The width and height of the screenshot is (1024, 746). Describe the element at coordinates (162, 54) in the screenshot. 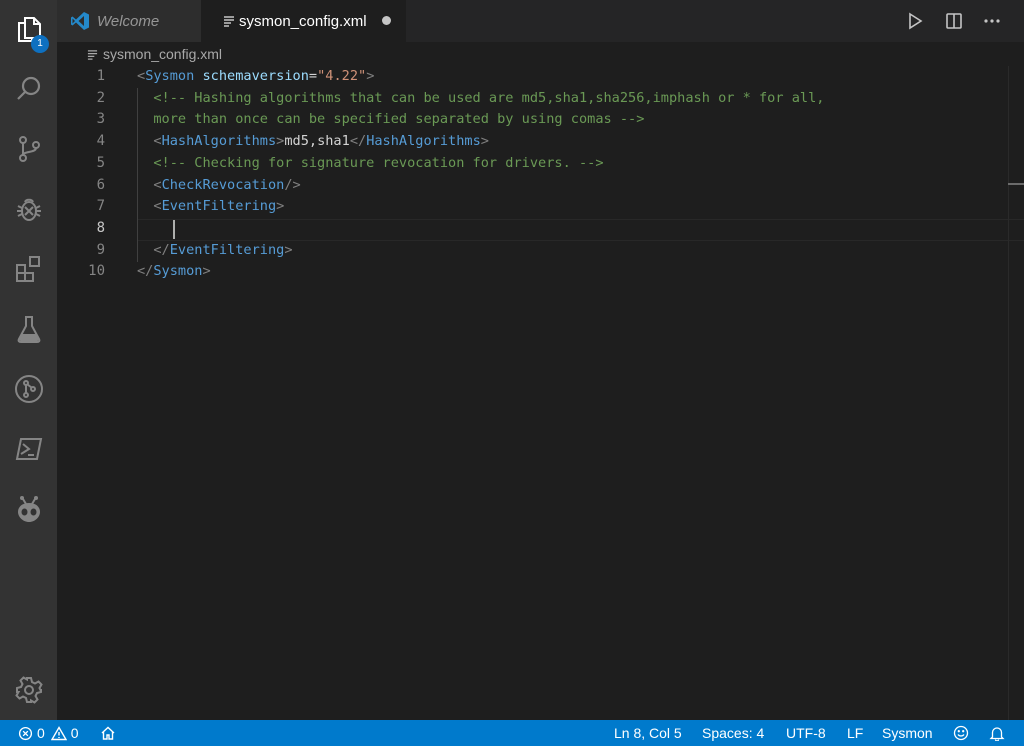

I see `breadcrumb-file: sysmon_config.xml` at that location.